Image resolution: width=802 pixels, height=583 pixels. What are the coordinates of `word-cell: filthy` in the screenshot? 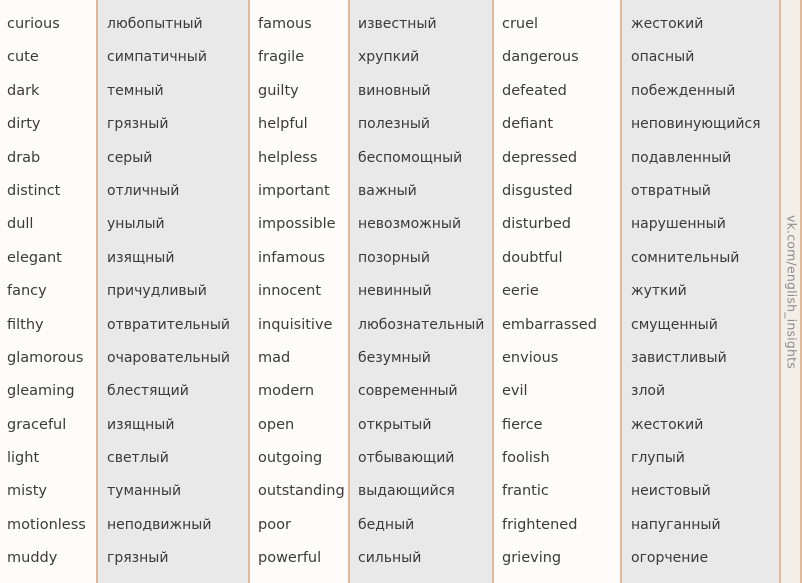 It's located at (25, 324).